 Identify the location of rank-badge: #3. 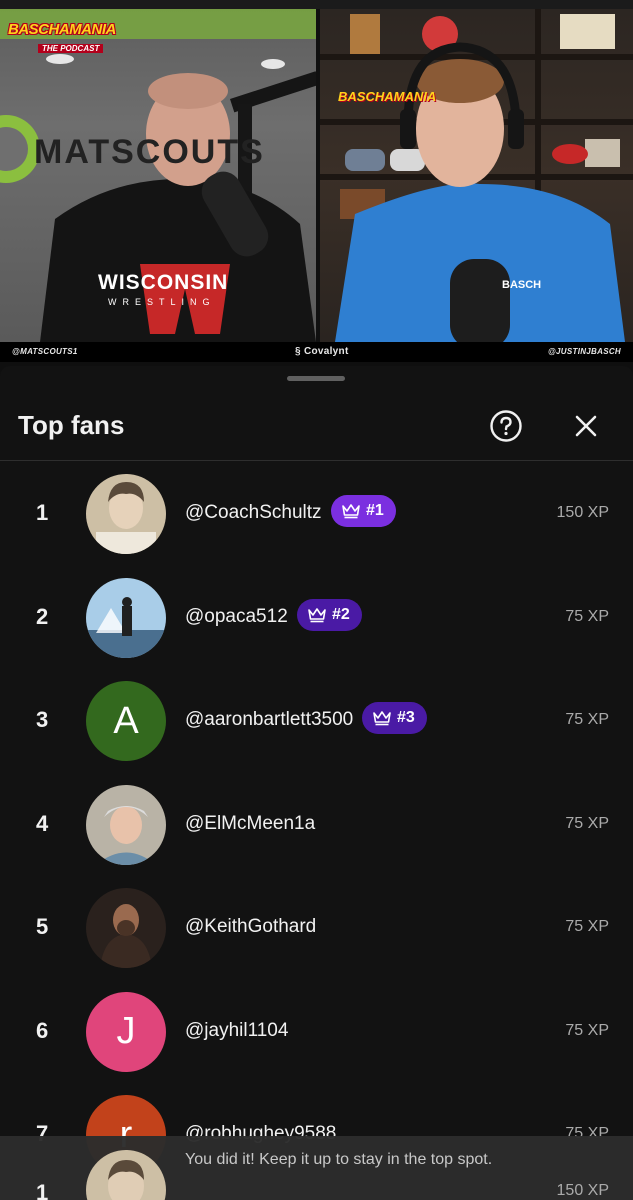
(394, 718).